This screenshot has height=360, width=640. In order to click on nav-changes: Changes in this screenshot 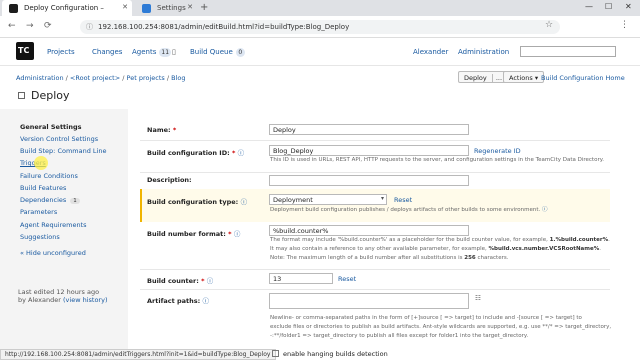, I will do `click(107, 52)`.